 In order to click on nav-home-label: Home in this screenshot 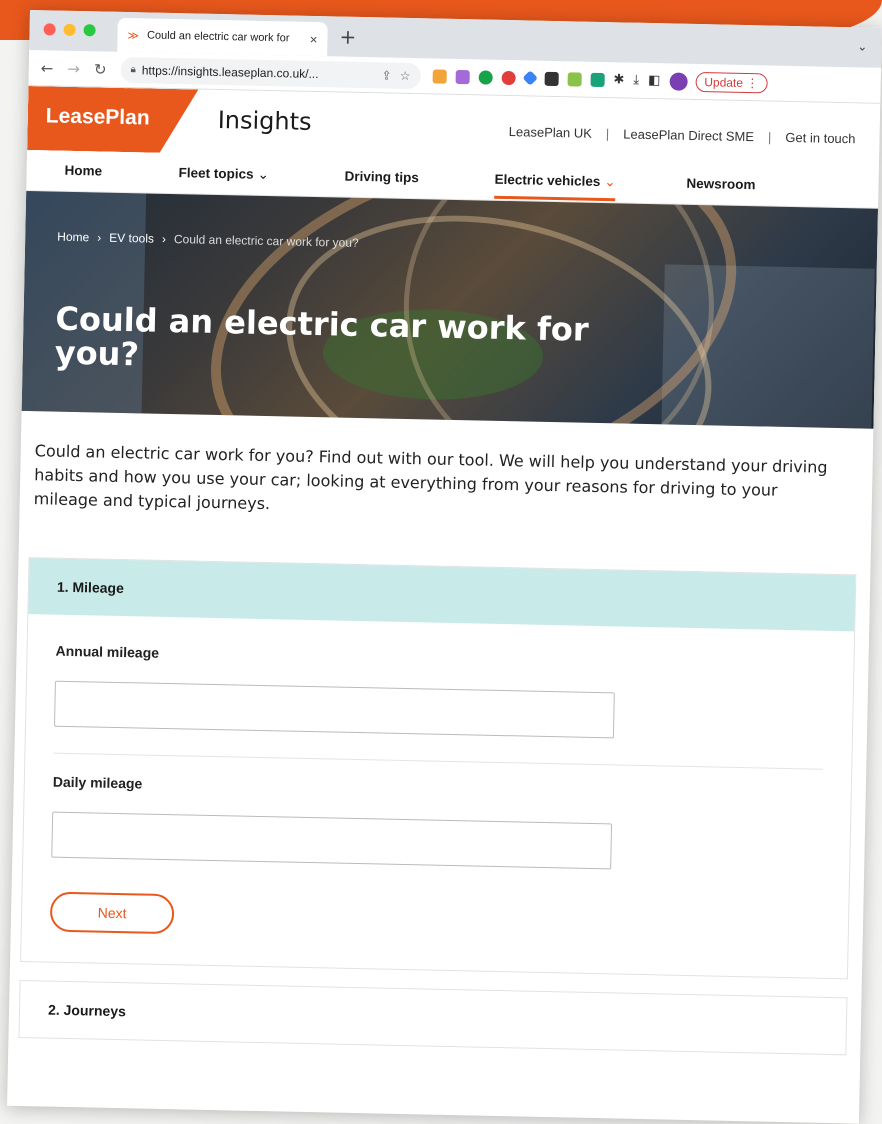, I will do `click(83, 170)`.